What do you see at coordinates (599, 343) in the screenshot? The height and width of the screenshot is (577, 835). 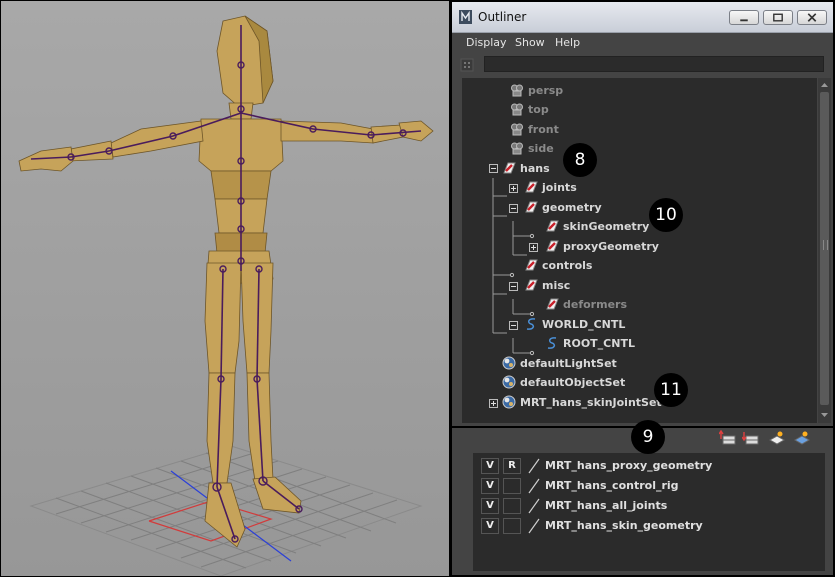 I see `tree-item-label: ROOT_CNTL` at bounding box center [599, 343].